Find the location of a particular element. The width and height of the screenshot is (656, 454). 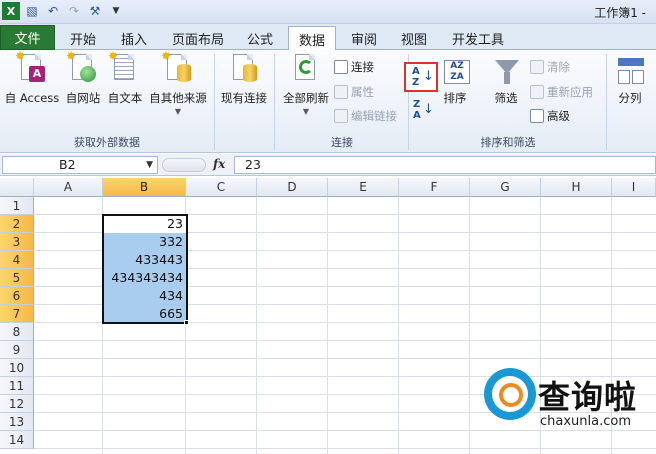

tab-review: 审阅 is located at coordinates (364, 38).